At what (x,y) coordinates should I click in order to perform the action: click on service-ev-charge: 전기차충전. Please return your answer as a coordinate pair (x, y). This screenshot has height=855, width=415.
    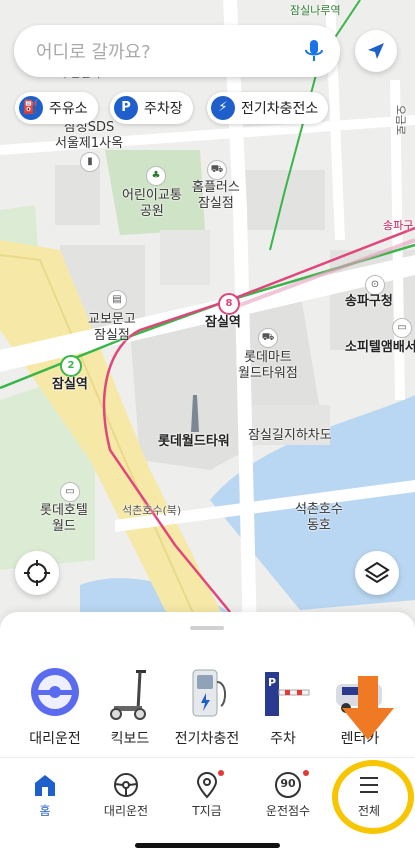
    Looking at the image, I should click on (207, 705).